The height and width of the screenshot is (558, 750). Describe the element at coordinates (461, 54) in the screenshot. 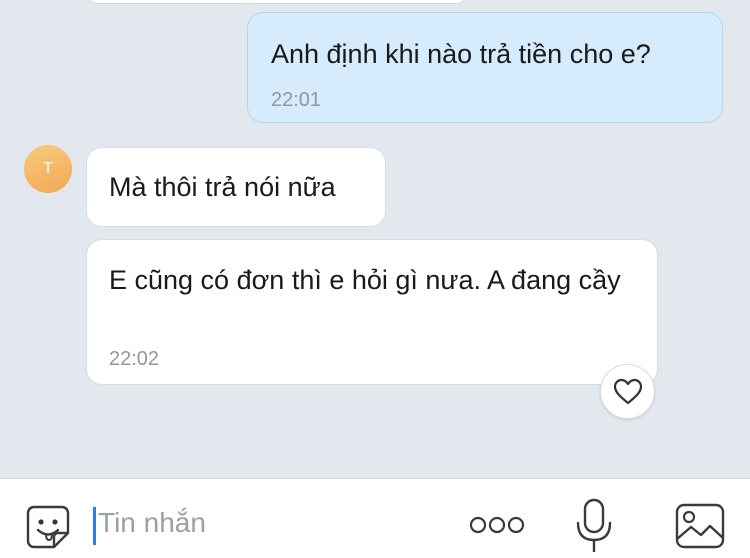

I see `message-text: Anh định khi nào trả tiền cho e?` at that location.